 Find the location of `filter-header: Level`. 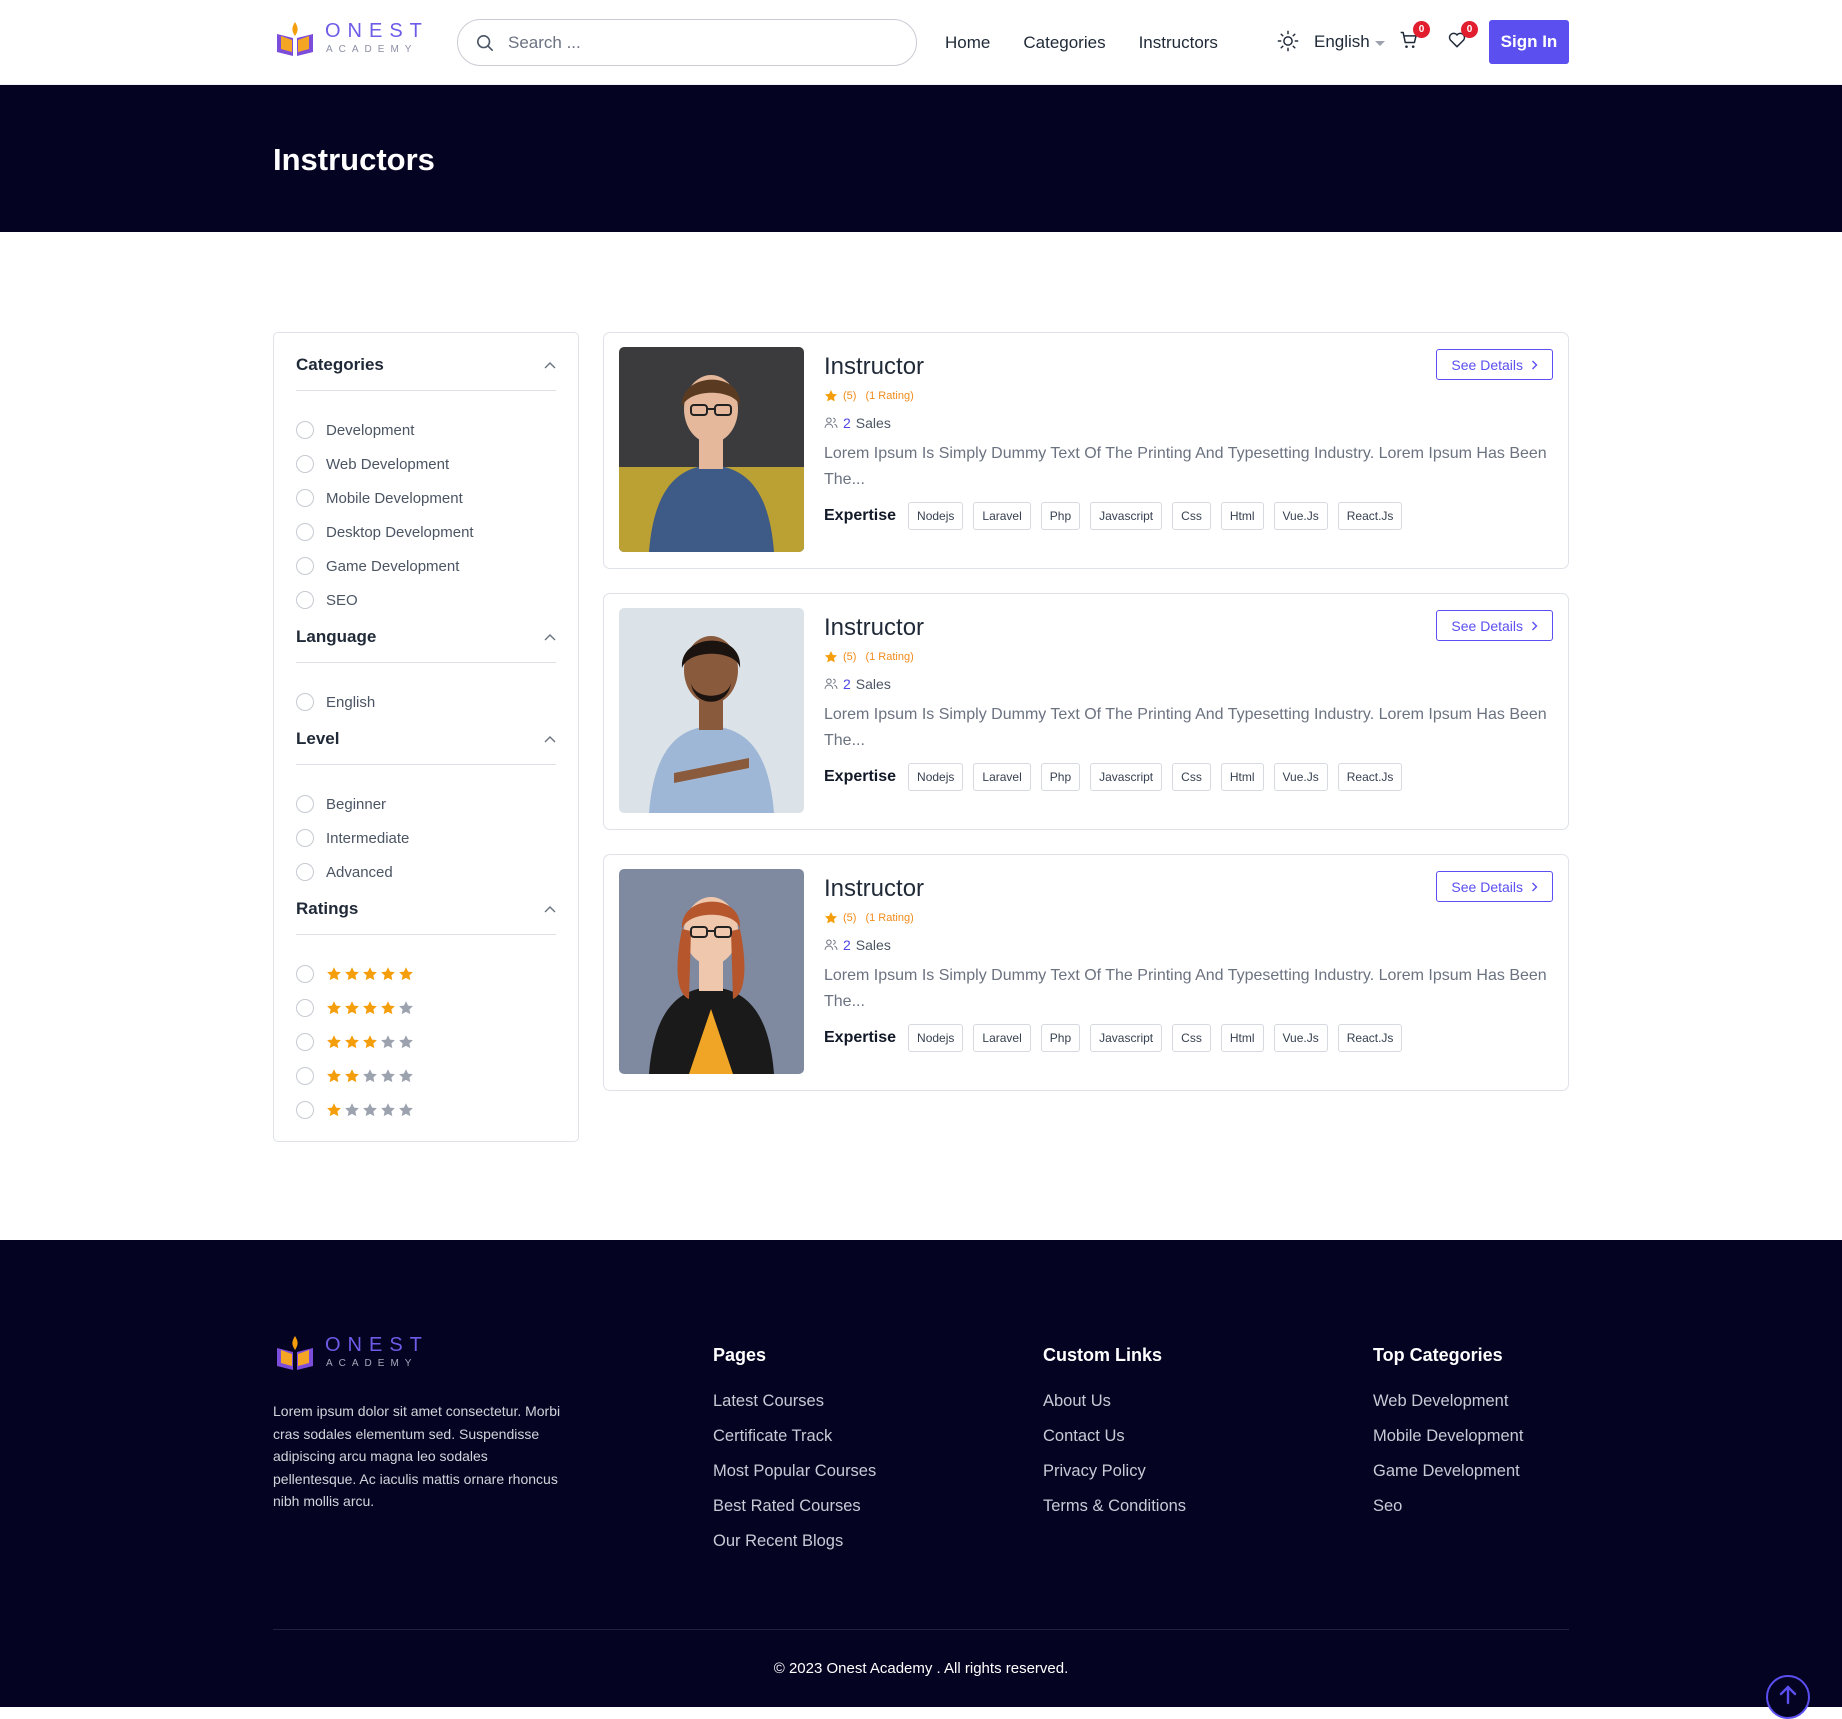

filter-header: Level is located at coordinates (426, 747).